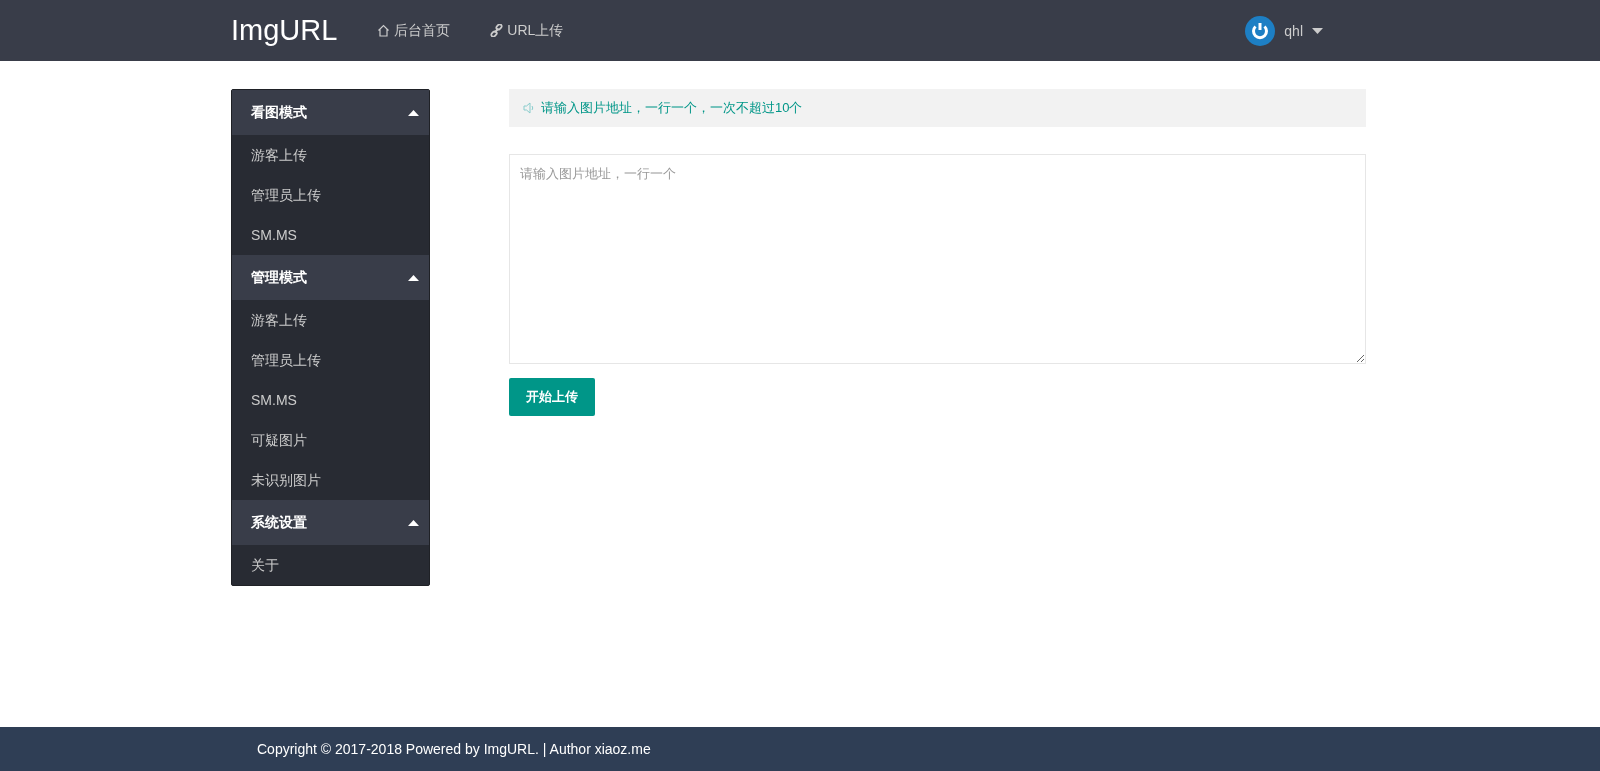 The image size is (1600, 771). I want to click on user-menu: qhl, so click(1284, 30).